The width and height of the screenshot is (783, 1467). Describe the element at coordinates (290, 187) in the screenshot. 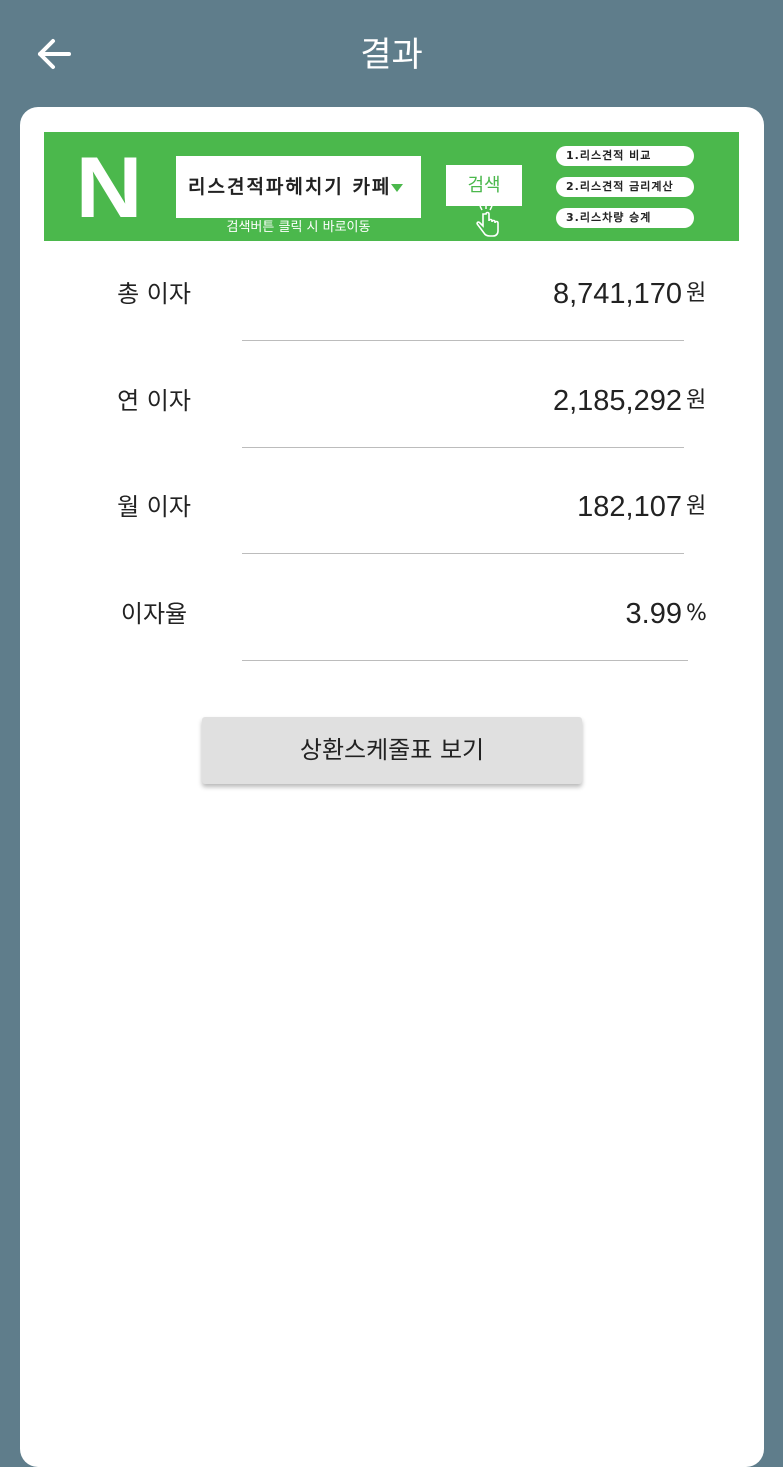

I see `banner-search-text: 리스견적파헤치기 카페` at that location.